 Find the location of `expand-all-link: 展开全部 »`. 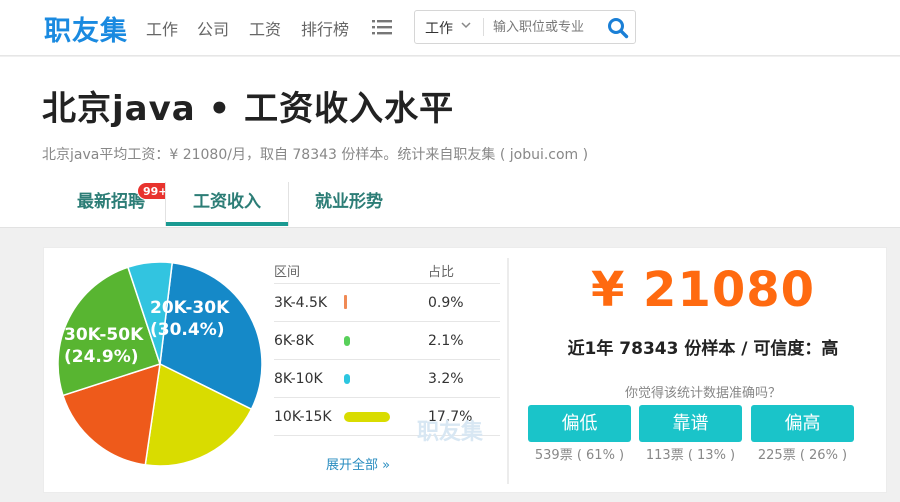

expand-all-link: 展开全部 » is located at coordinates (358, 463).